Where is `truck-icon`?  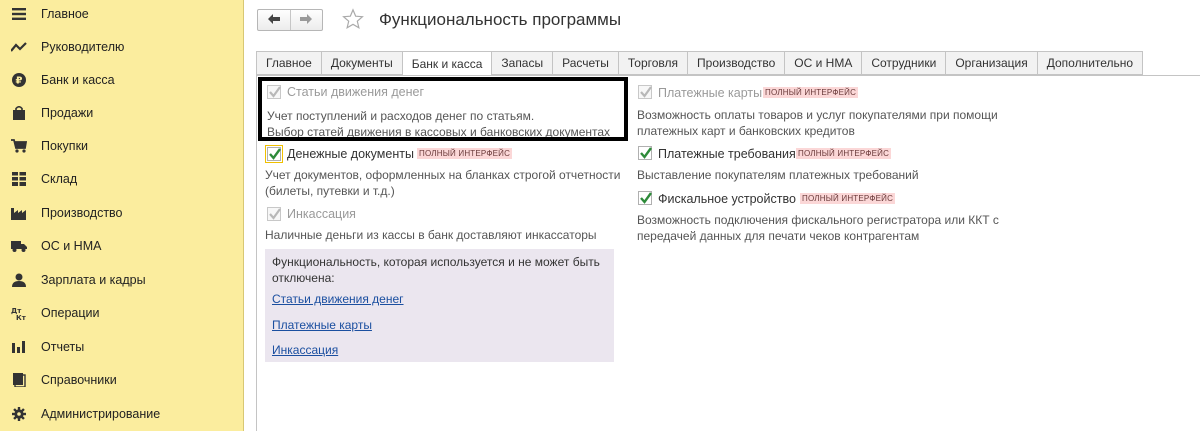 truck-icon is located at coordinates (19, 246).